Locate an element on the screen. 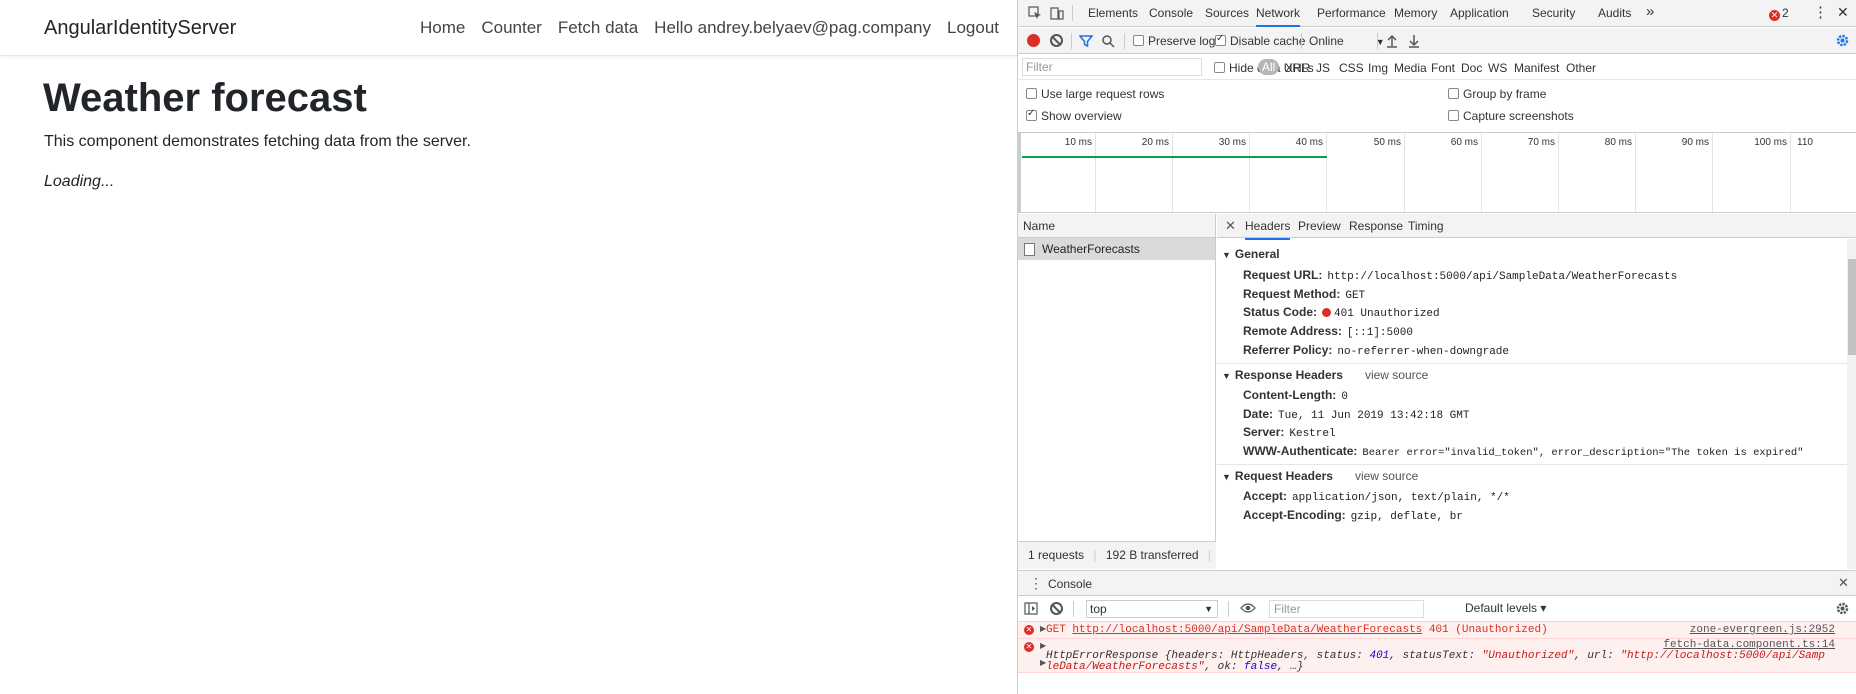  tab-headers: Headers is located at coordinates (1268, 229).